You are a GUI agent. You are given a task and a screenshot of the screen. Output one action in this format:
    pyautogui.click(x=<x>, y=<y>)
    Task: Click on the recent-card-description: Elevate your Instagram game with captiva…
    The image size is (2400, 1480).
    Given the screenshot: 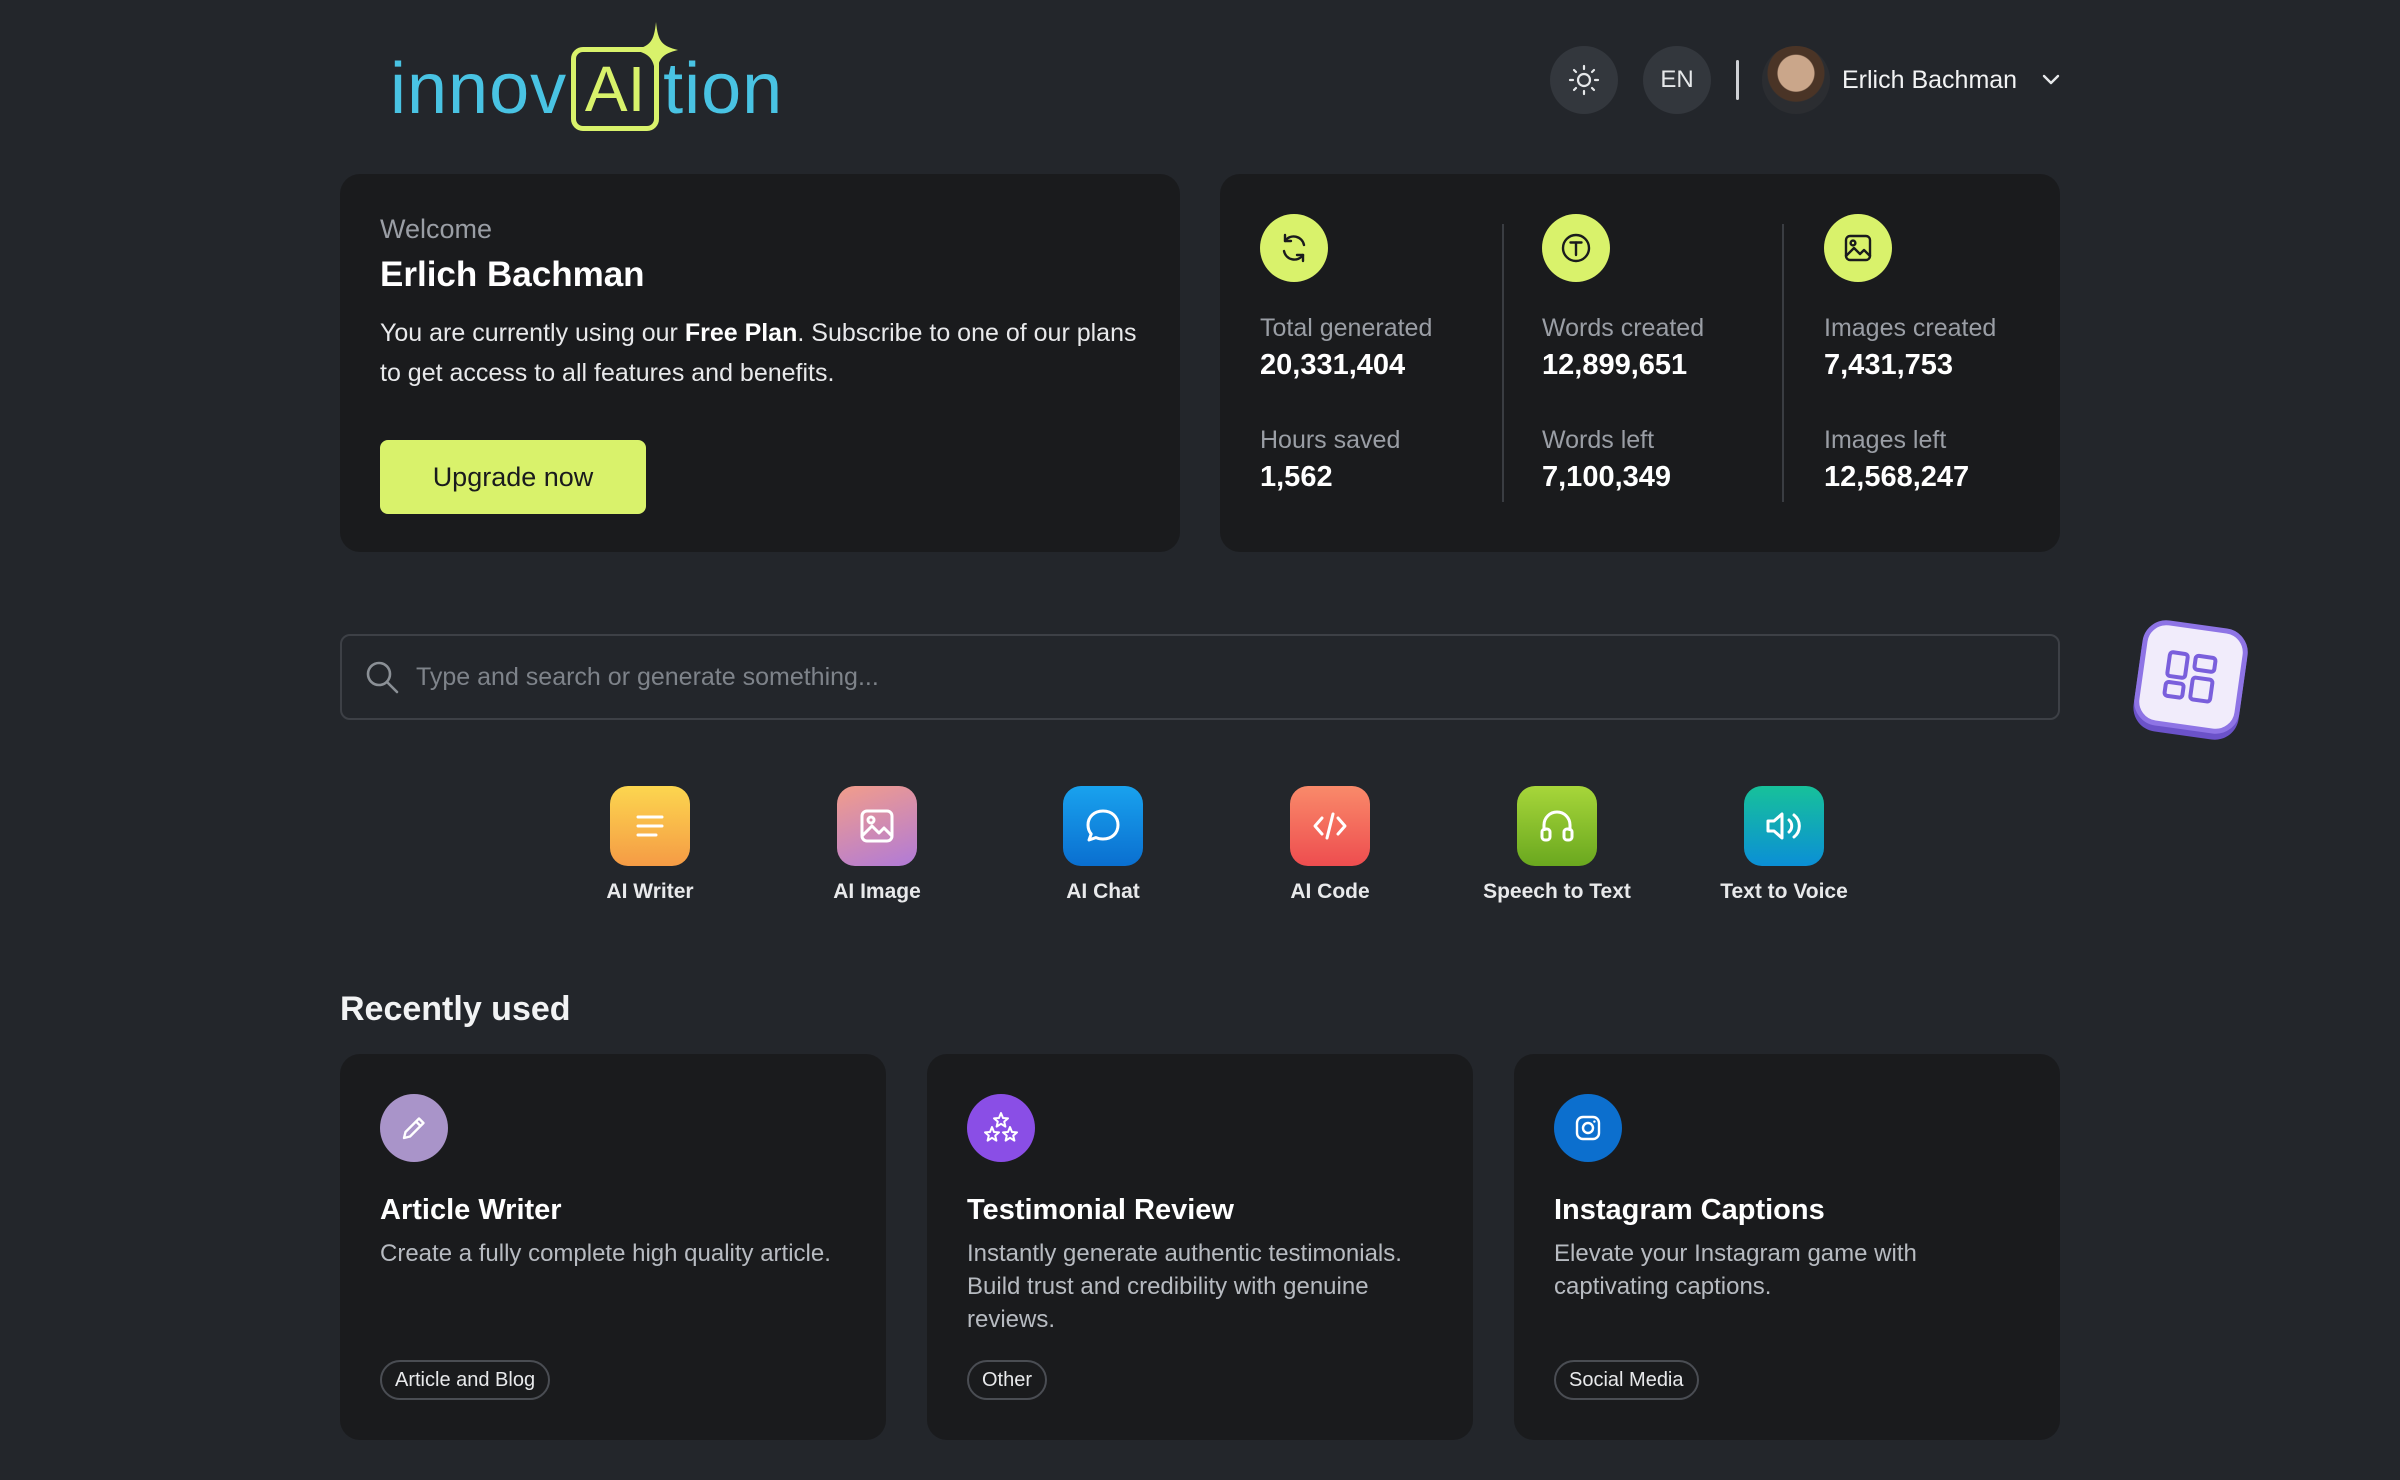 What is the action you would take?
    pyautogui.click(x=1735, y=1270)
    